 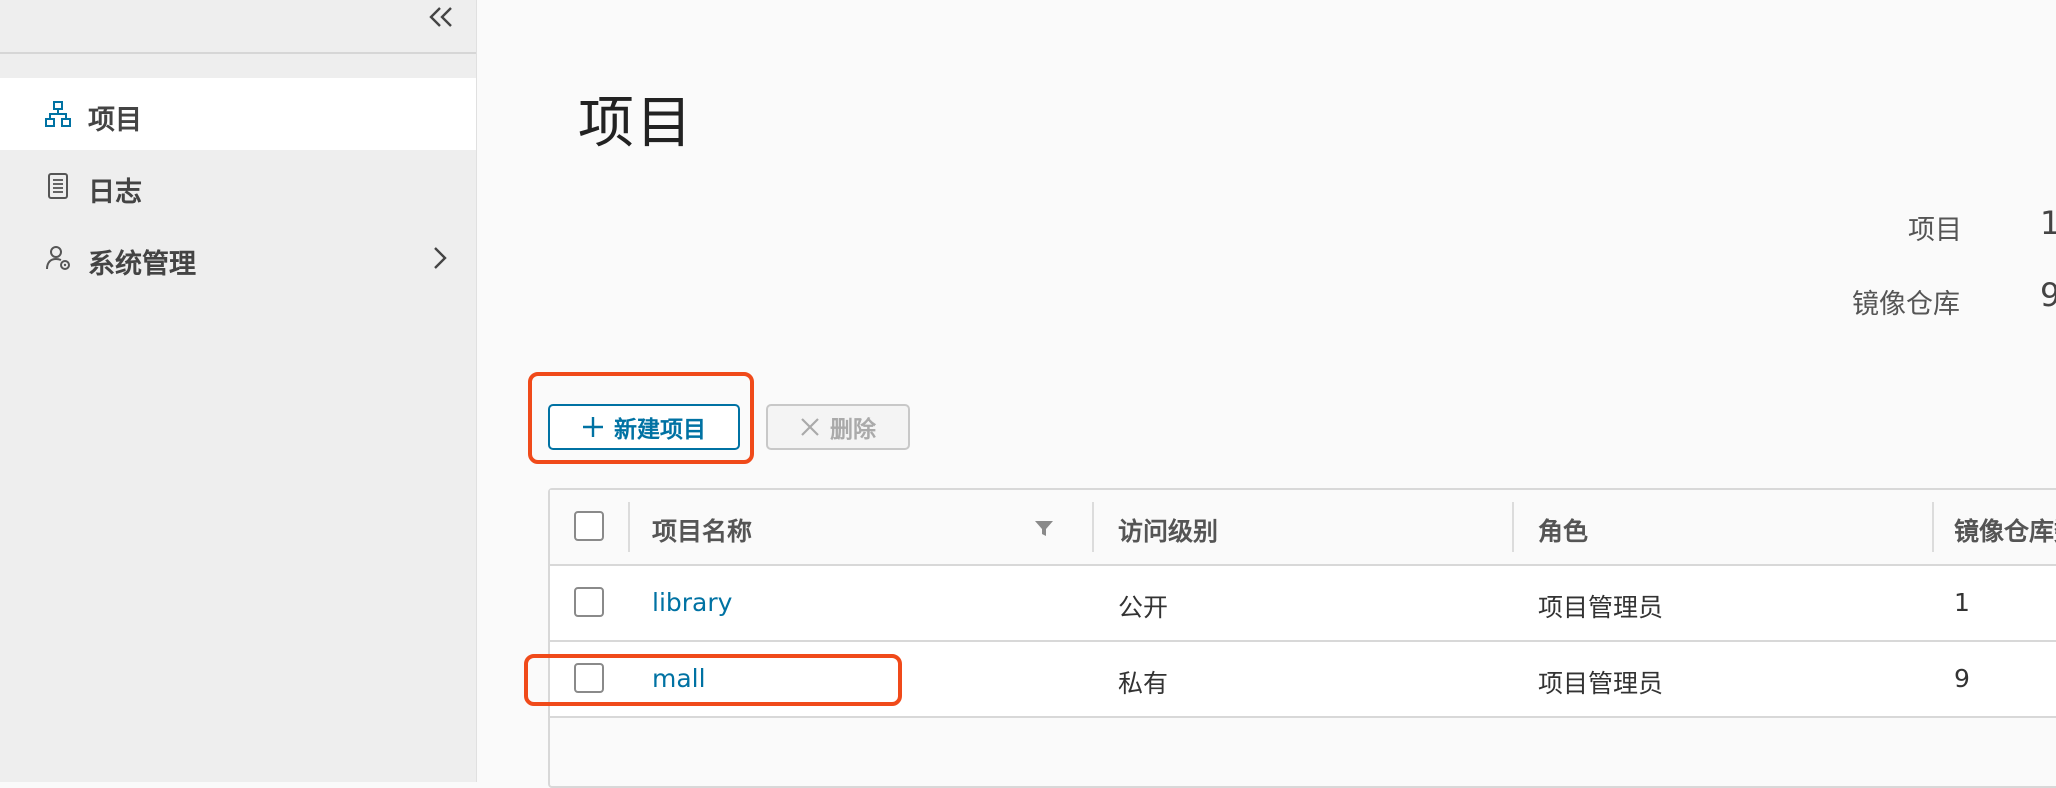 What do you see at coordinates (115, 192) in the screenshot?
I see `sidebar-item-label: 日志` at bounding box center [115, 192].